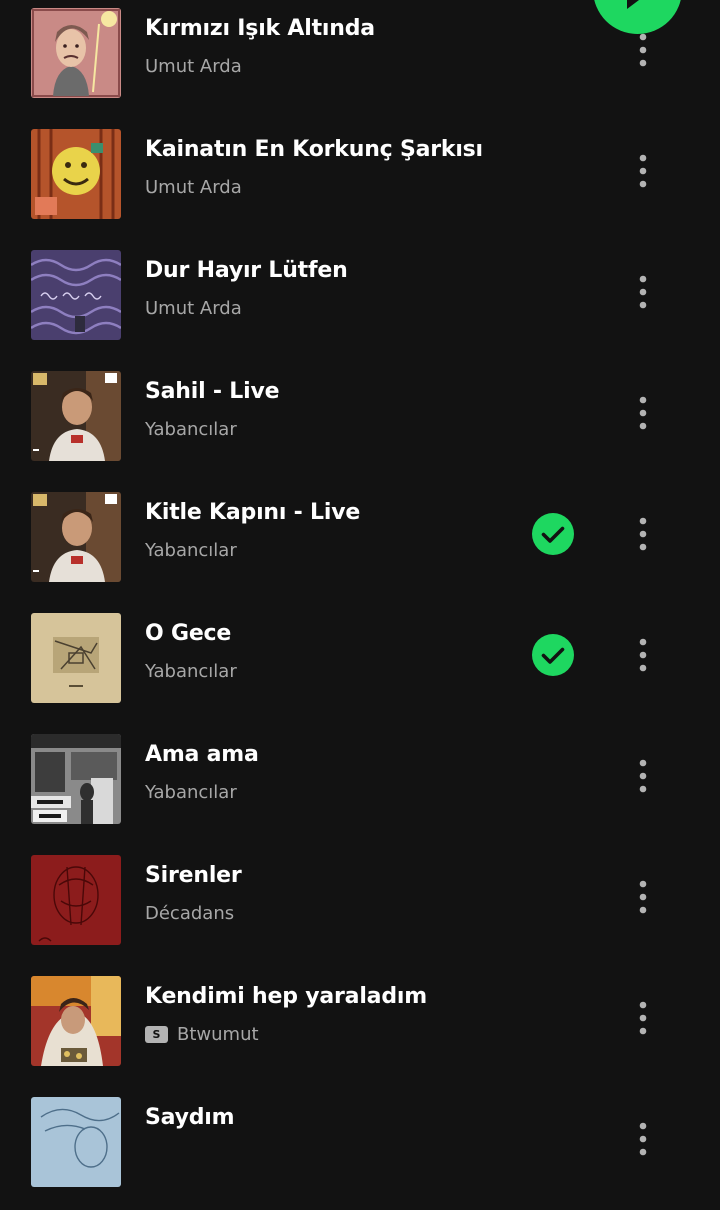 The image size is (720, 1210). What do you see at coordinates (360, 181) in the screenshot?
I see `track-row: Kainatın En Korkunç Şarkısı Umut Arda` at bounding box center [360, 181].